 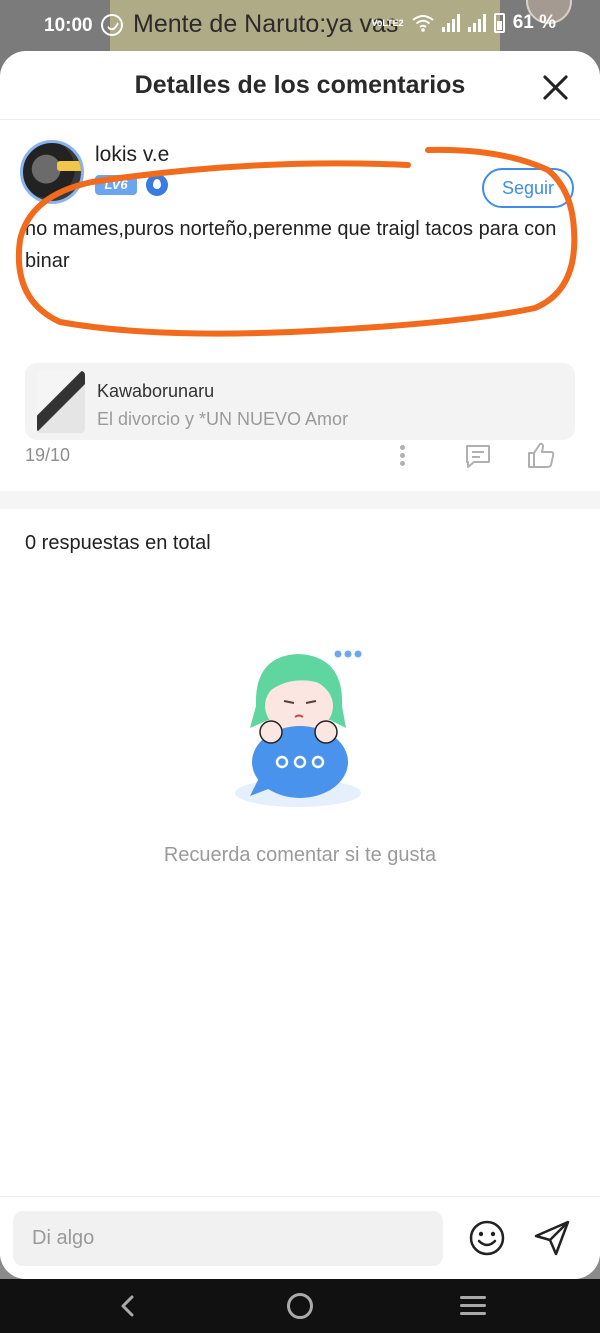 I want to click on back-icon, so click(x=128, y=1306).